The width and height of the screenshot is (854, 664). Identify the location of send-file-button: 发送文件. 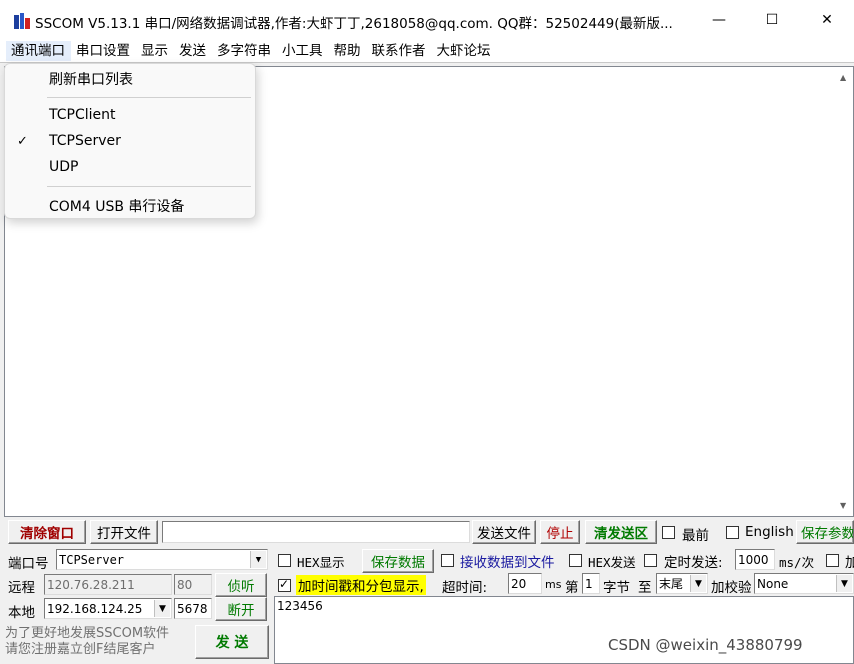
(504, 532).